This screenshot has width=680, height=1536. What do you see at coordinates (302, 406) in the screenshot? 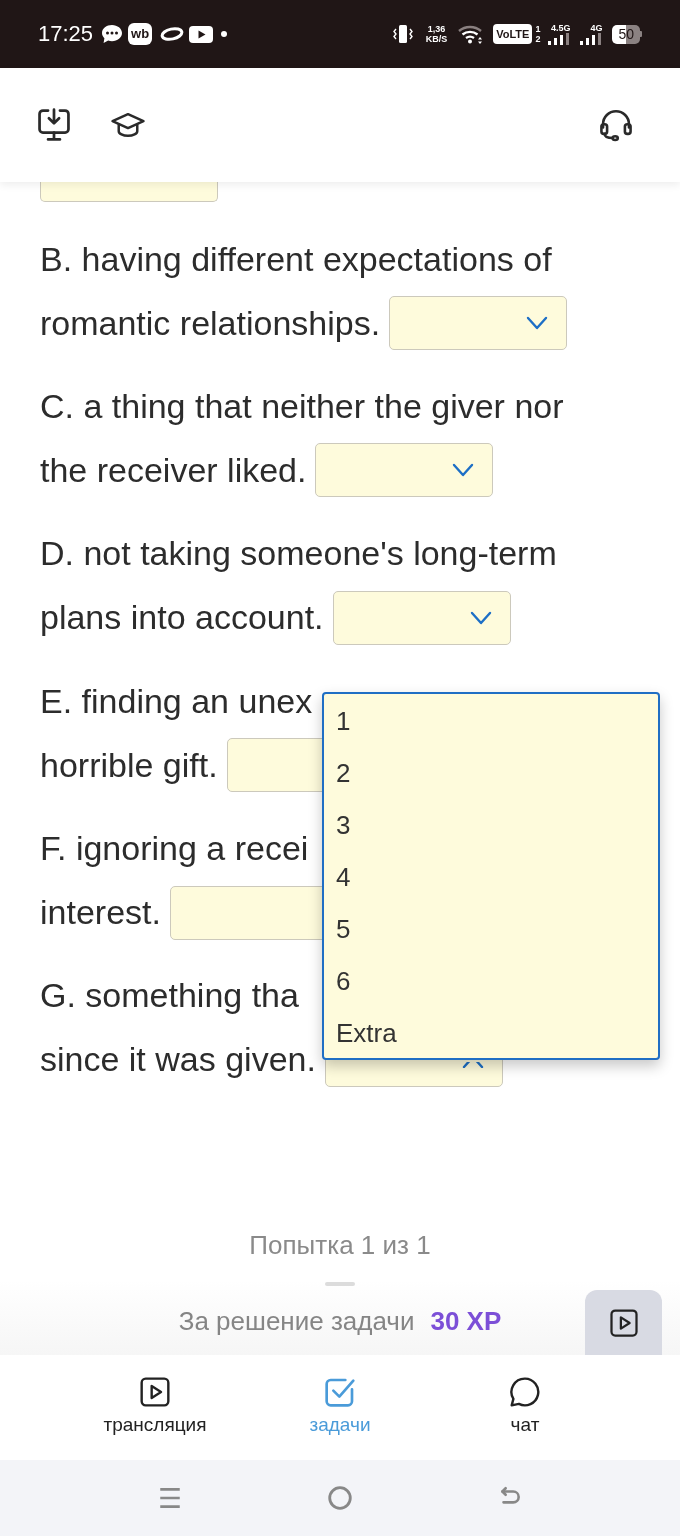
I see `question-text: C. a thing that neither the giver nor` at bounding box center [302, 406].